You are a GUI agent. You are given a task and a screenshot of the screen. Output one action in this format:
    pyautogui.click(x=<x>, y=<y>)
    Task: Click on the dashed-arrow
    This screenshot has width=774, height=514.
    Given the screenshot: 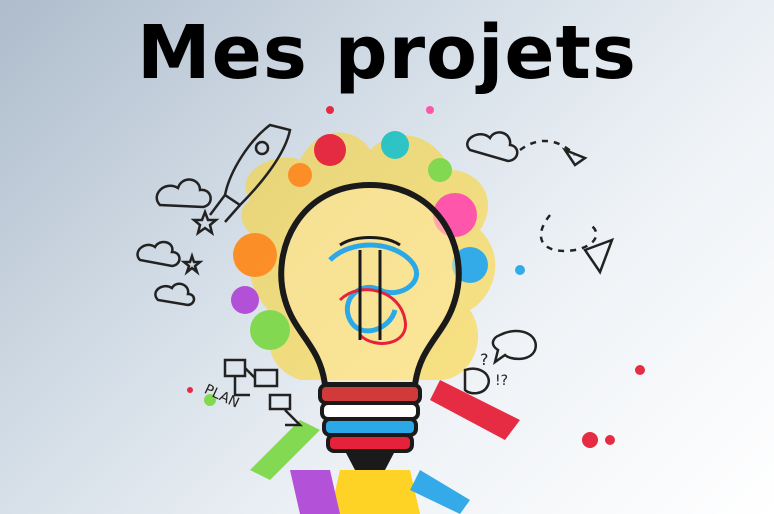 What is the action you would take?
    pyautogui.click(x=568, y=233)
    